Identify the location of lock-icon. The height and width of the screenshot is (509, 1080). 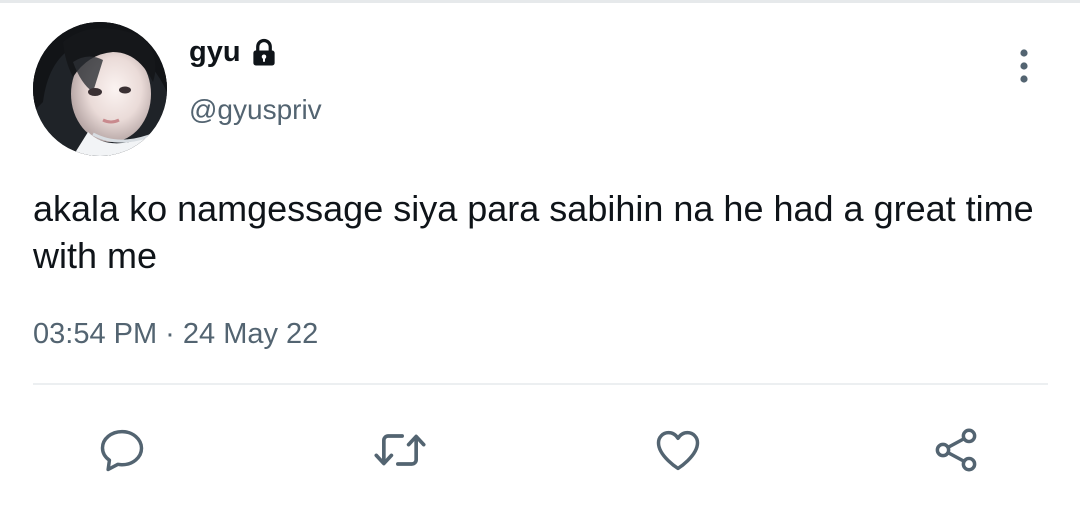
(264, 53).